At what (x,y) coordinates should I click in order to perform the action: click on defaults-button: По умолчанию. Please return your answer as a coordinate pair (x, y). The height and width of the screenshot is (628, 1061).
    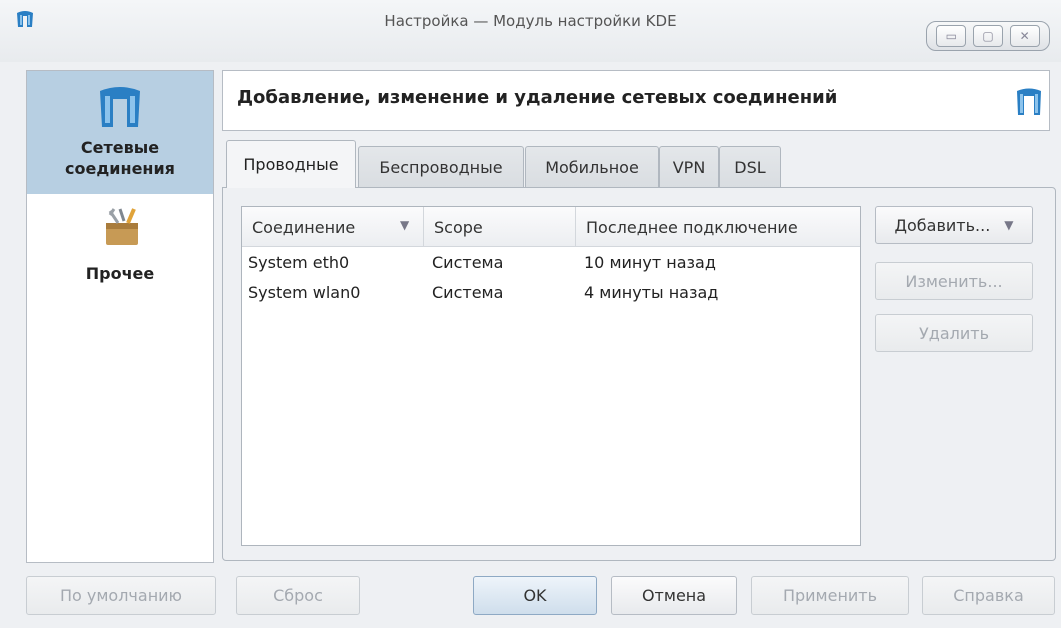
    Looking at the image, I should click on (121, 595).